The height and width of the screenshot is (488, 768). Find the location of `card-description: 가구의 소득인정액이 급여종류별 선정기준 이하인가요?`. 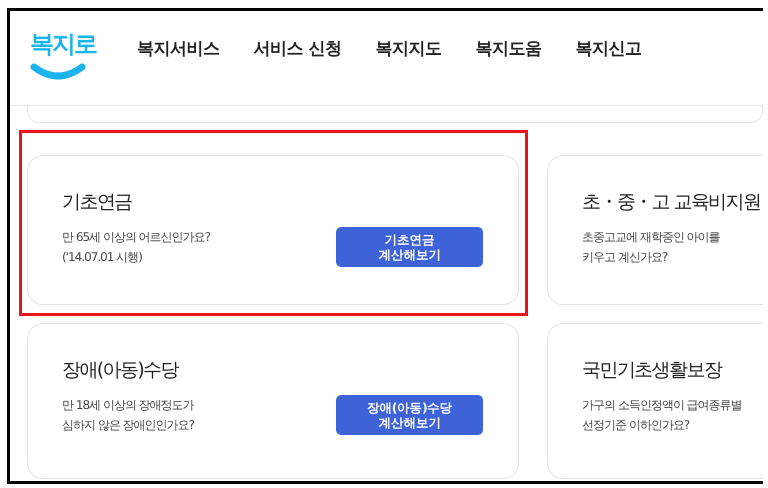

card-description: 가구의 소득인정액이 급여종류별 선정기준 이하인가요? is located at coordinates (662, 415).